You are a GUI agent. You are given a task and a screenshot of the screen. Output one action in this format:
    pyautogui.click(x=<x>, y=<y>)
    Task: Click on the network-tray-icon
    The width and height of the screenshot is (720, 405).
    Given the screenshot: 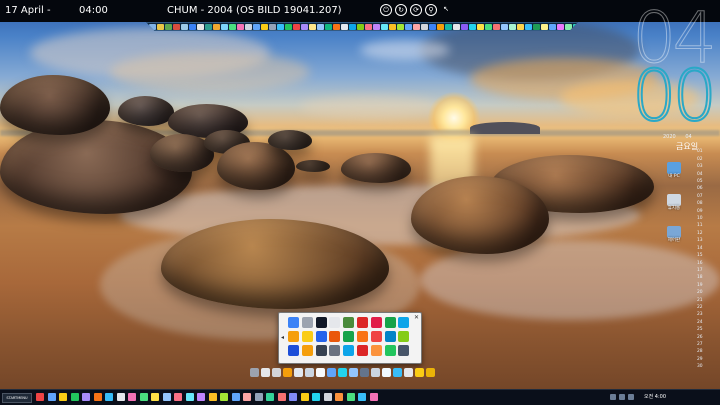 What is the action you would take?
    pyautogui.click(x=613, y=397)
    